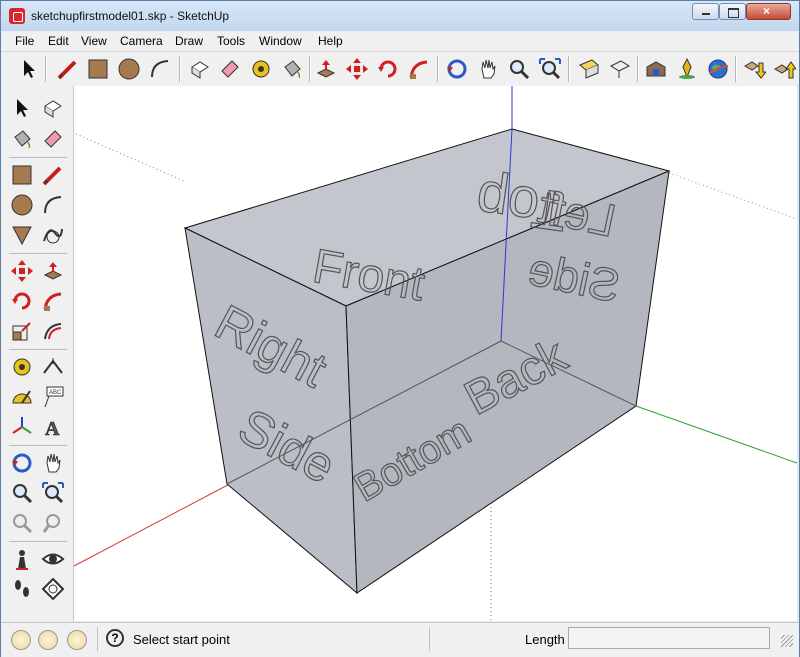 This screenshot has width=800, height=657. I want to click on minimize-icon, so click(706, 14).